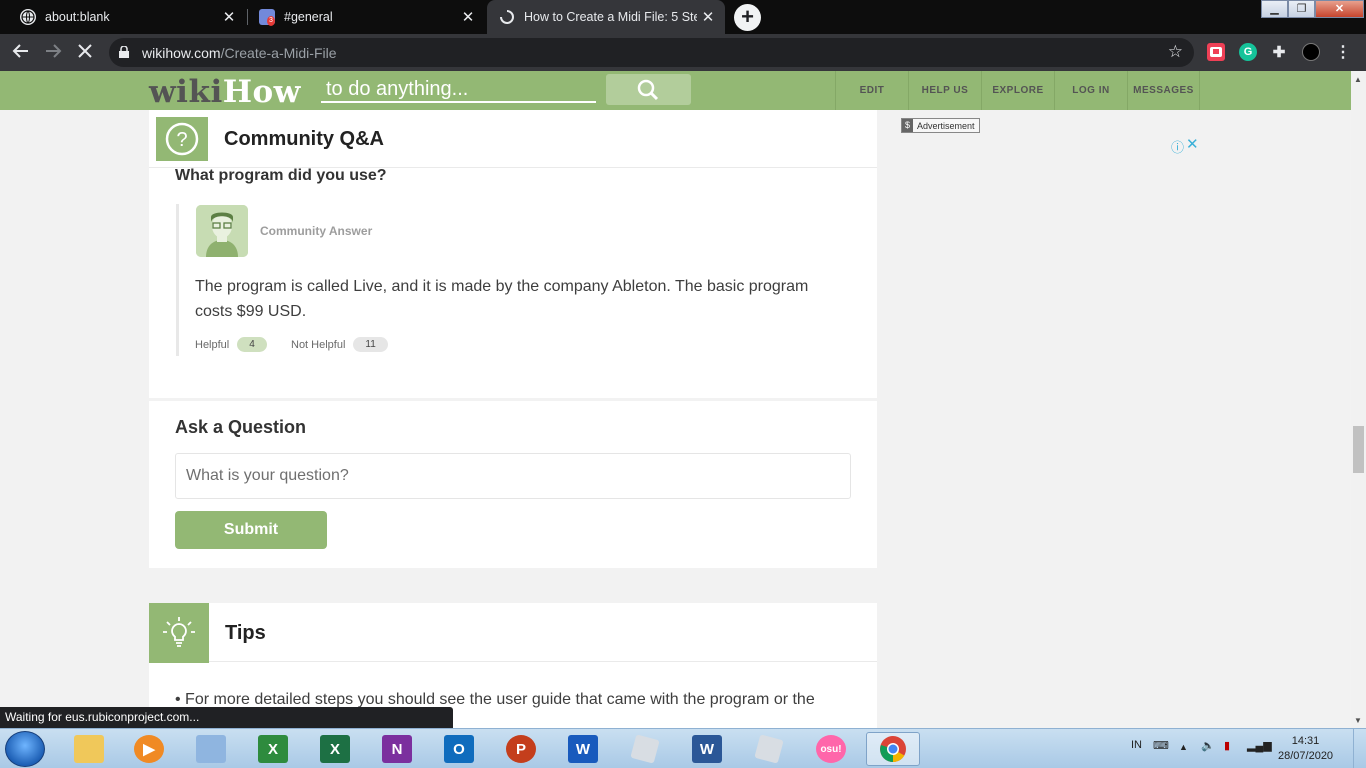  What do you see at coordinates (1306, 756) in the screenshot?
I see `clock-date: 28/07/2020` at bounding box center [1306, 756].